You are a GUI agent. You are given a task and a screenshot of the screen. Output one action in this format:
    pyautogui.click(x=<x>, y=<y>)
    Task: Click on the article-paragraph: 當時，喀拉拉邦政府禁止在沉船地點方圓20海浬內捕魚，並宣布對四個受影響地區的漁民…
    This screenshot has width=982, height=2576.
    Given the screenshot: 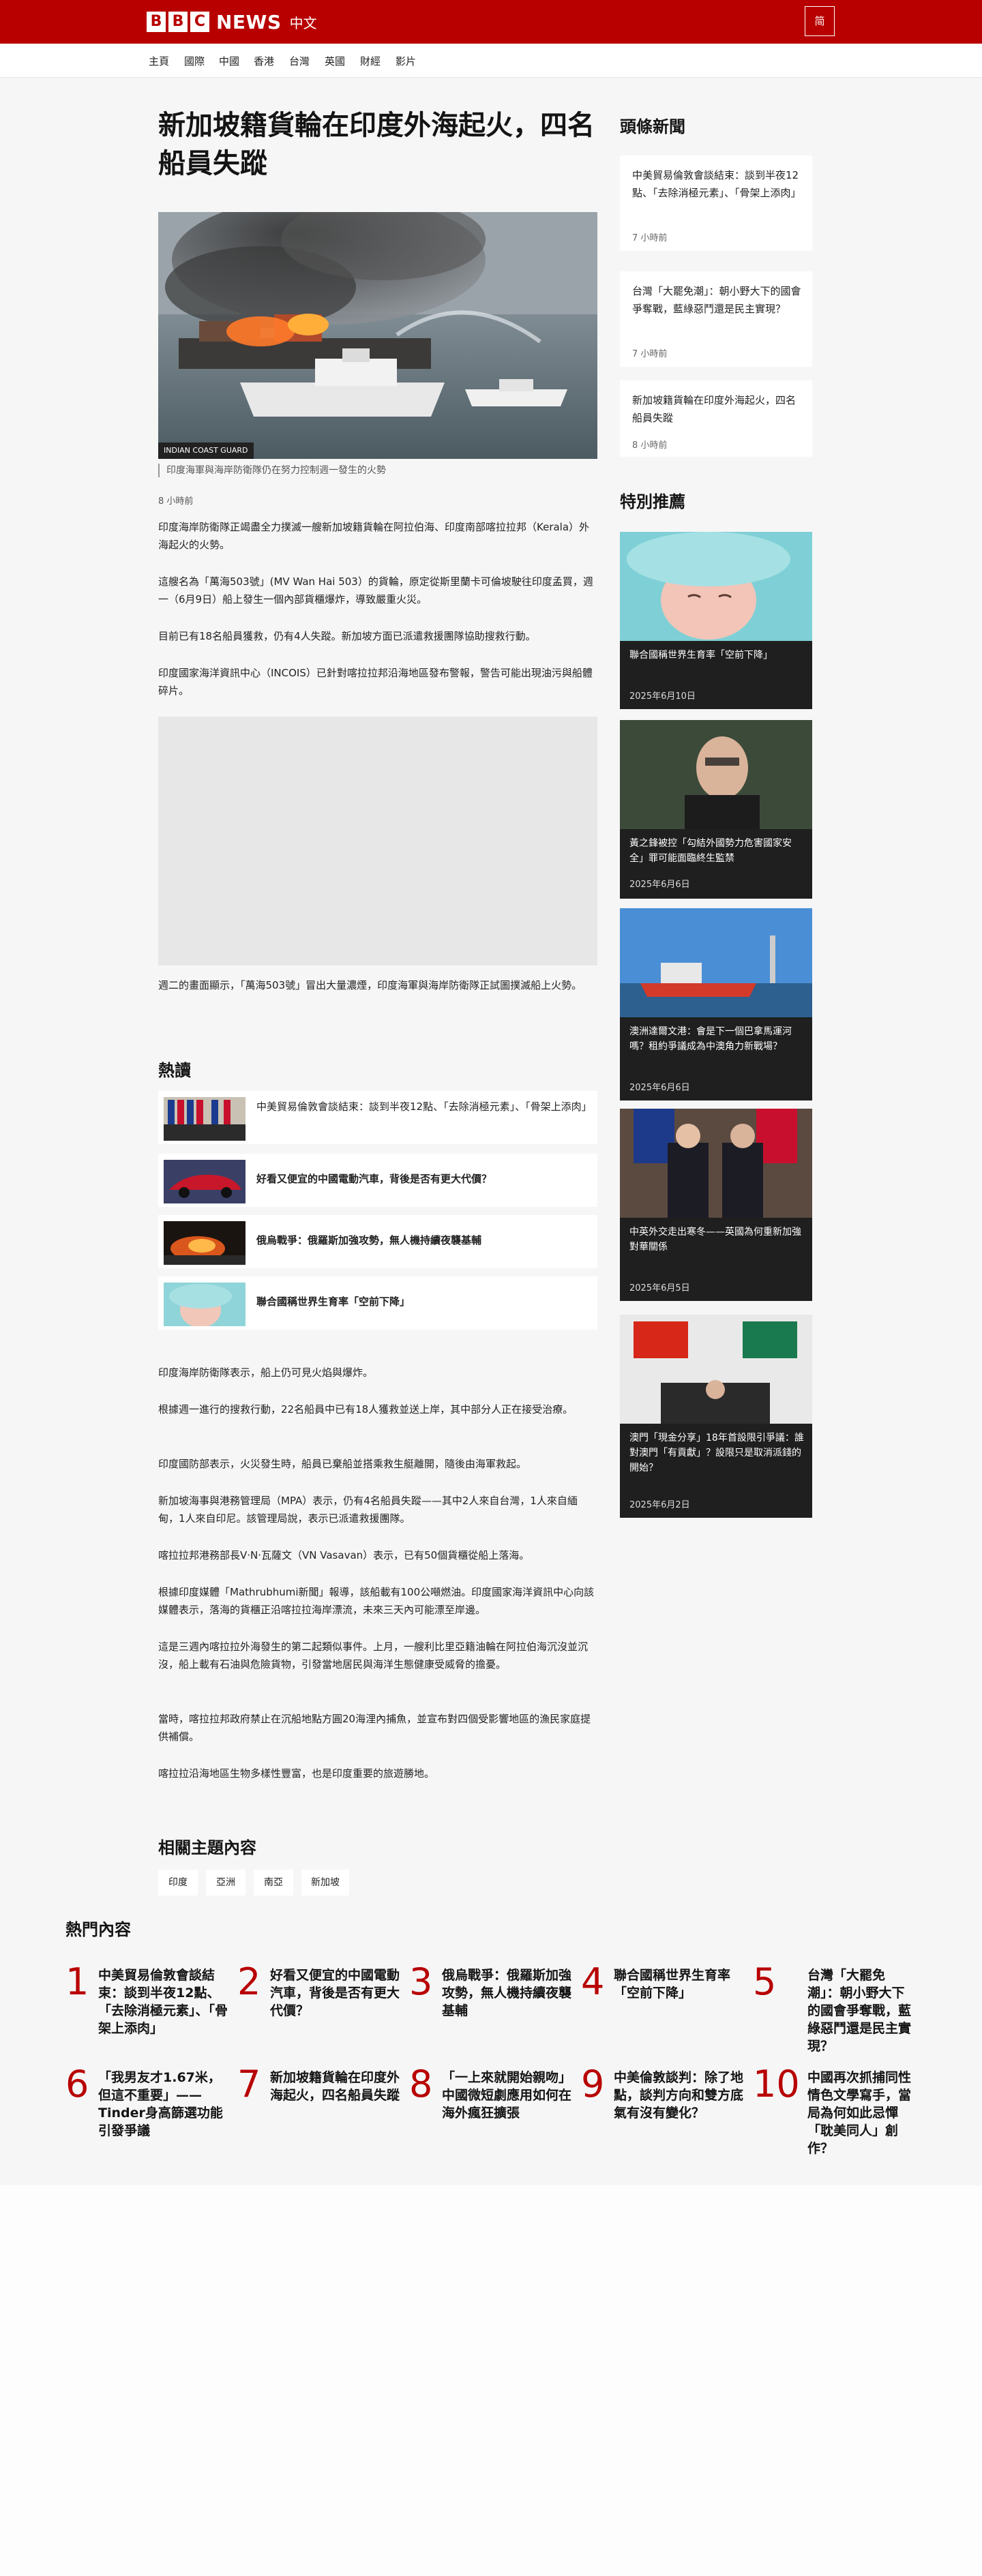 What is the action you would take?
    pyautogui.click(x=374, y=1728)
    